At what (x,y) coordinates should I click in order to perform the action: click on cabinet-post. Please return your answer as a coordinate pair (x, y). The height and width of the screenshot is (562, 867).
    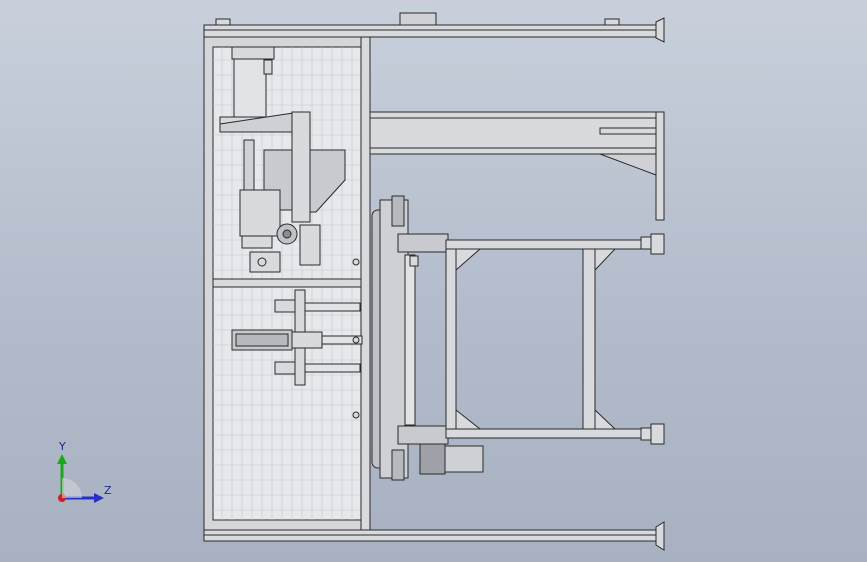
    Looking at the image, I should click on (365, 283).